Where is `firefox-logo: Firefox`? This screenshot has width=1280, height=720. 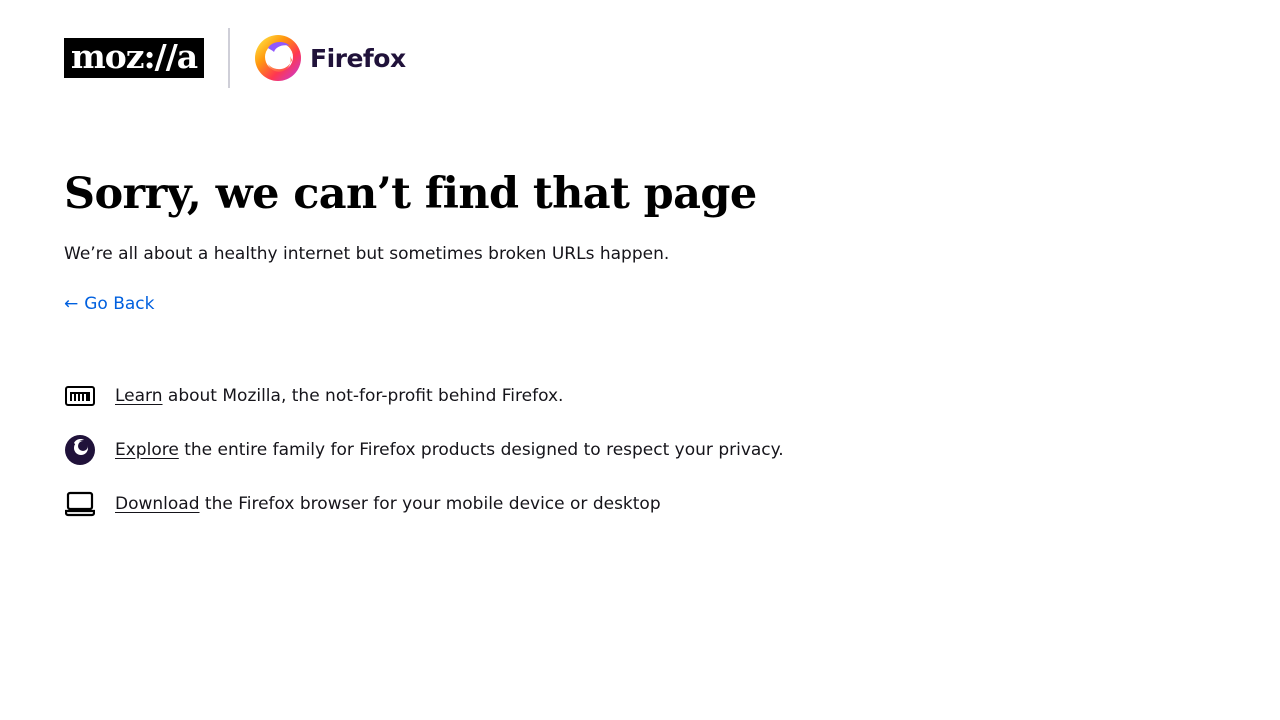
firefox-logo: Firefox is located at coordinates (330, 58).